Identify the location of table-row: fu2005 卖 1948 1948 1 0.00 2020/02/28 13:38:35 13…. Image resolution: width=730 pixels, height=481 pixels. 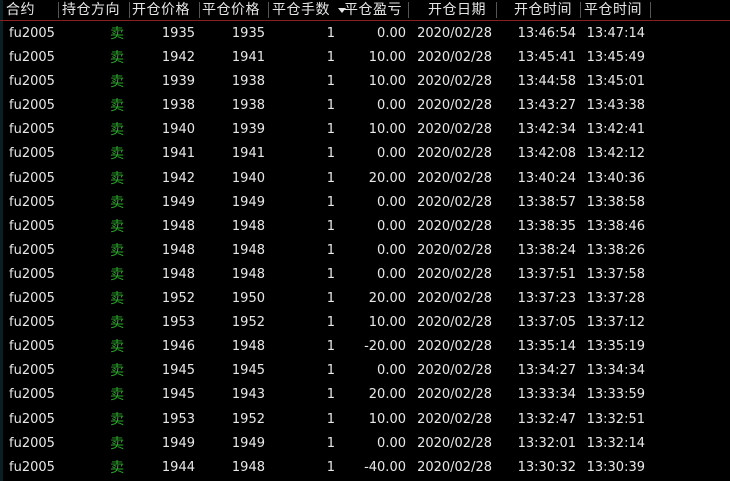
(365, 227).